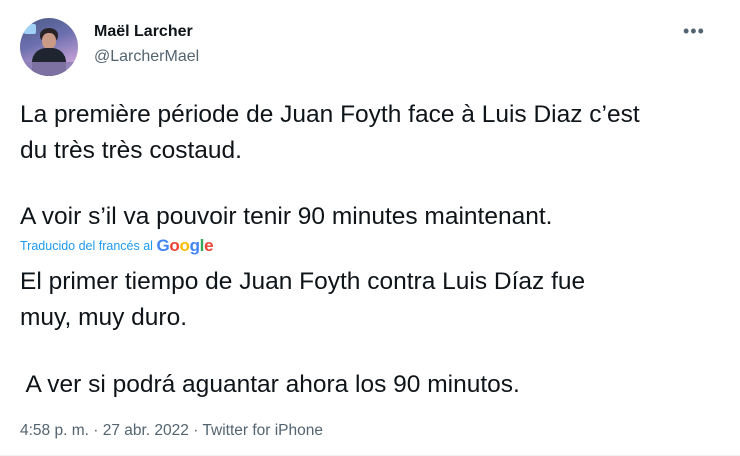 The width and height of the screenshot is (740, 456). What do you see at coordinates (146, 57) in the screenshot?
I see `author-handle: @LarcherMael` at bounding box center [146, 57].